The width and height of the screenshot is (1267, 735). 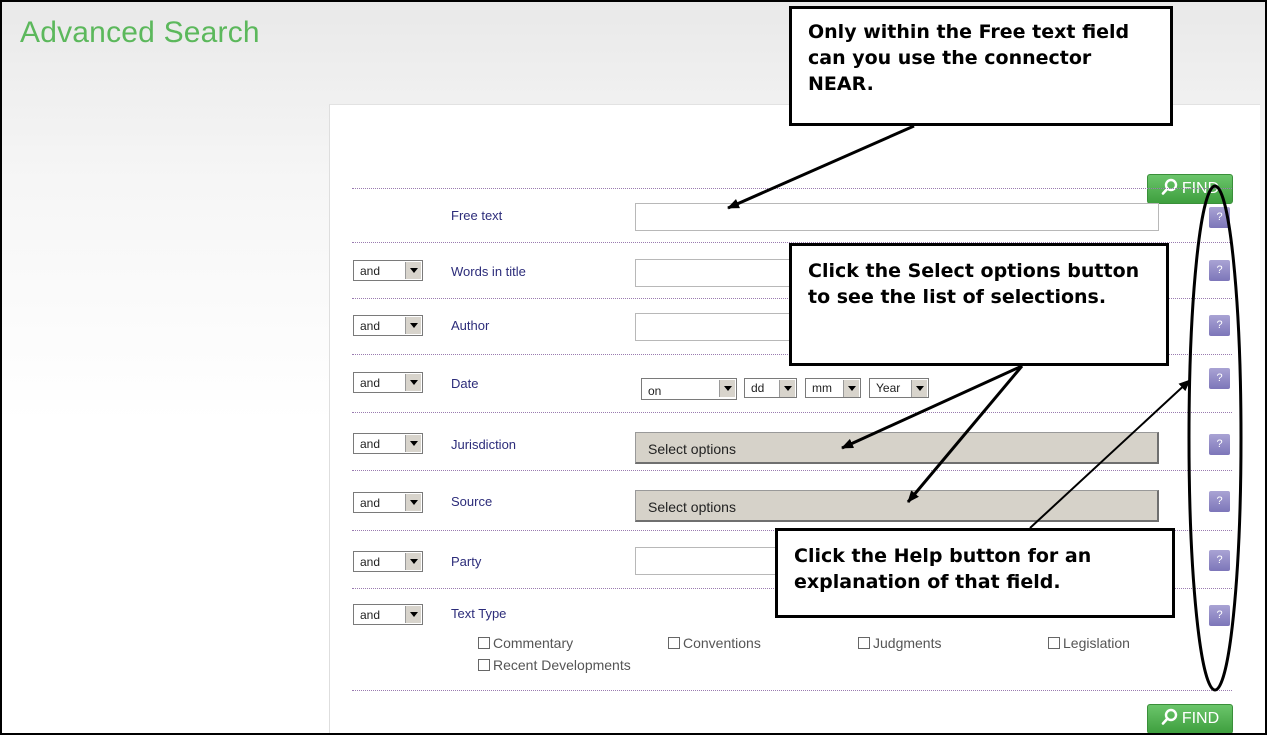 I want to click on checkbox-label: Legislation, so click(x=1096, y=643).